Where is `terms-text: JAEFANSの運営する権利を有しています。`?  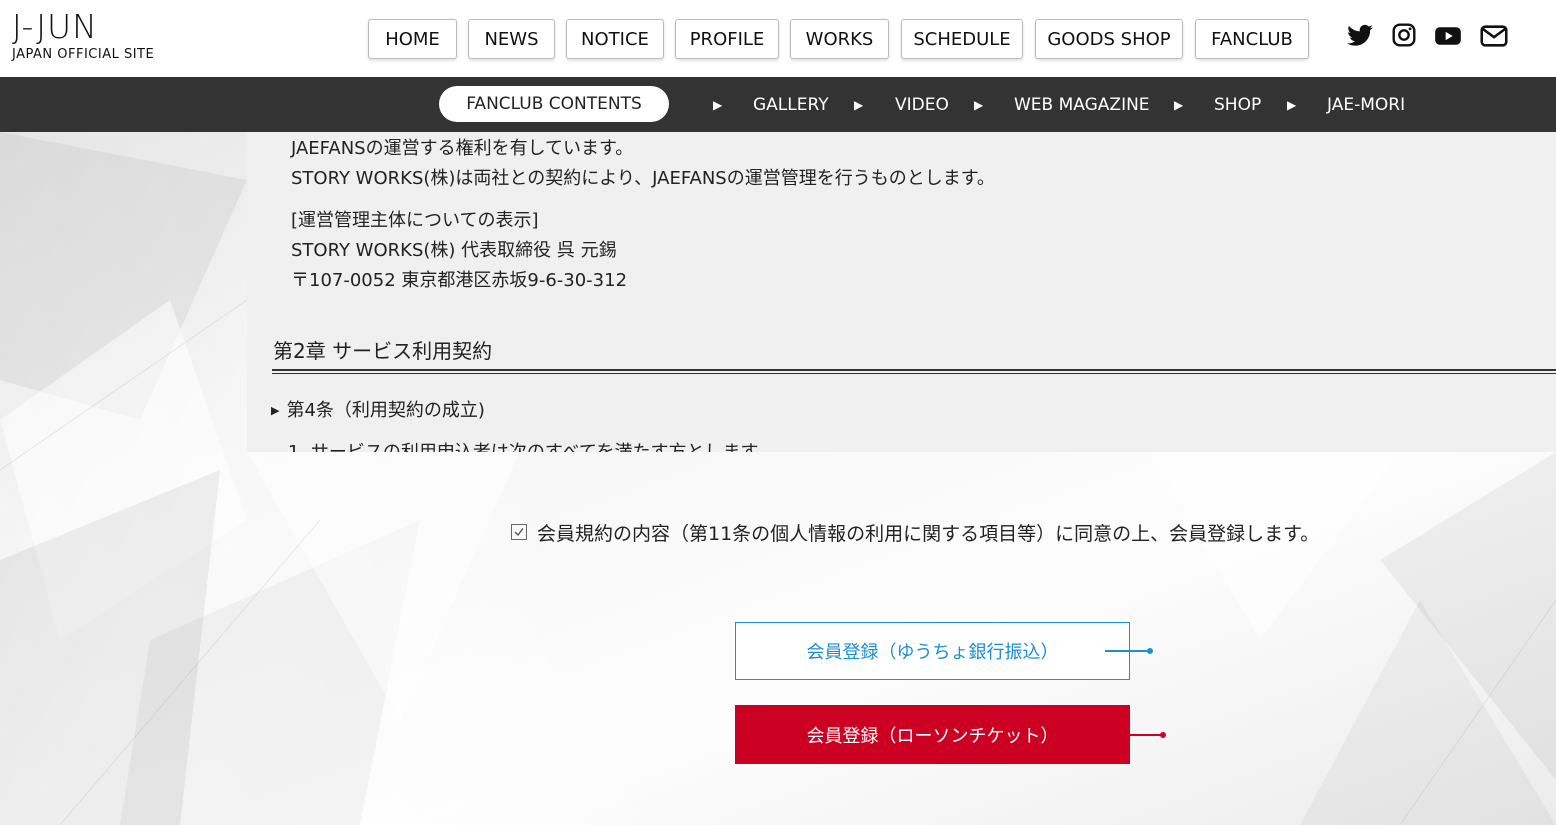
terms-text: JAEFANSの運営する権利を有しています。 is located at coordinates (462, 148).